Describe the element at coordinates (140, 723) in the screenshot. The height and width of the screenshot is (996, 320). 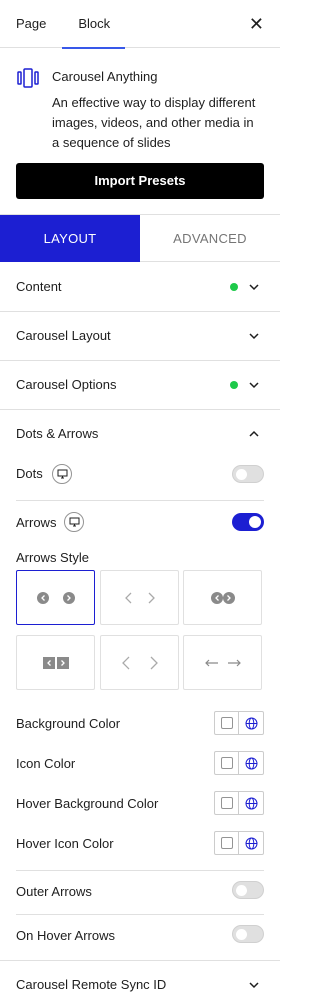
I see `background-color-row: Background Color` at that location.